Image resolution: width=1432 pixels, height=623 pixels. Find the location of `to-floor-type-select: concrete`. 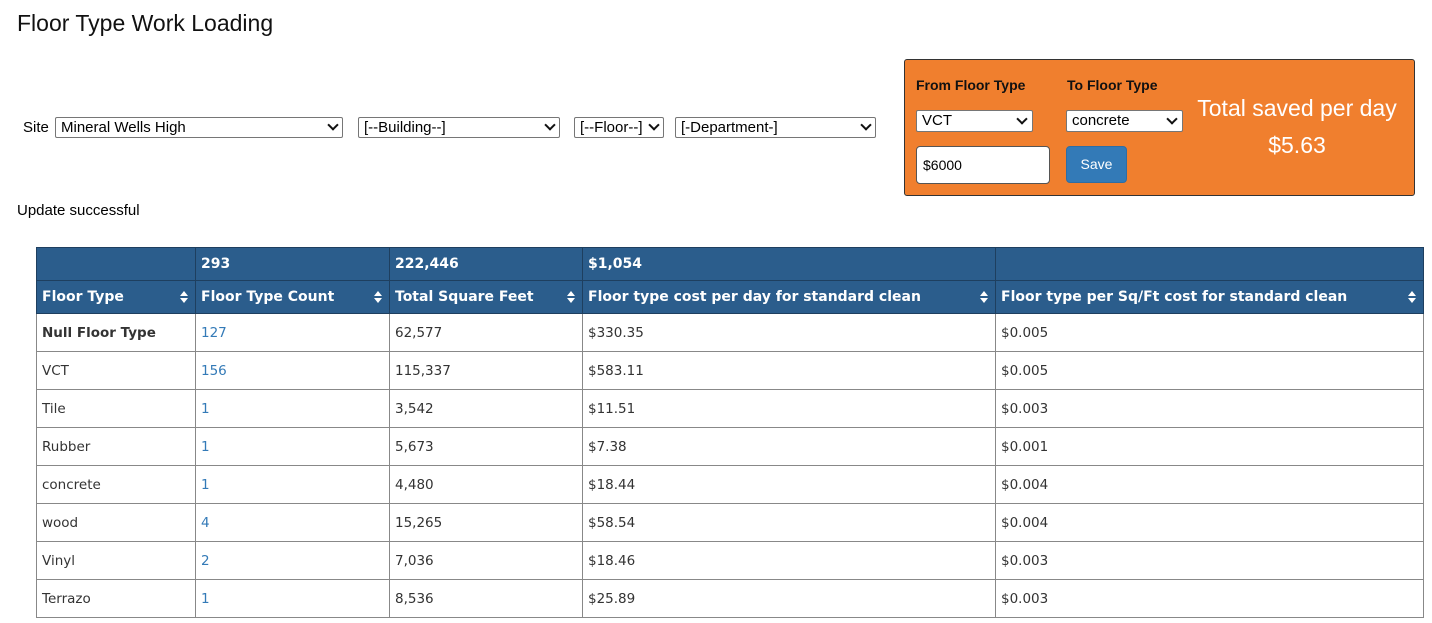

to-floor-type-select: concrete is located at coordinates (1124, 121).